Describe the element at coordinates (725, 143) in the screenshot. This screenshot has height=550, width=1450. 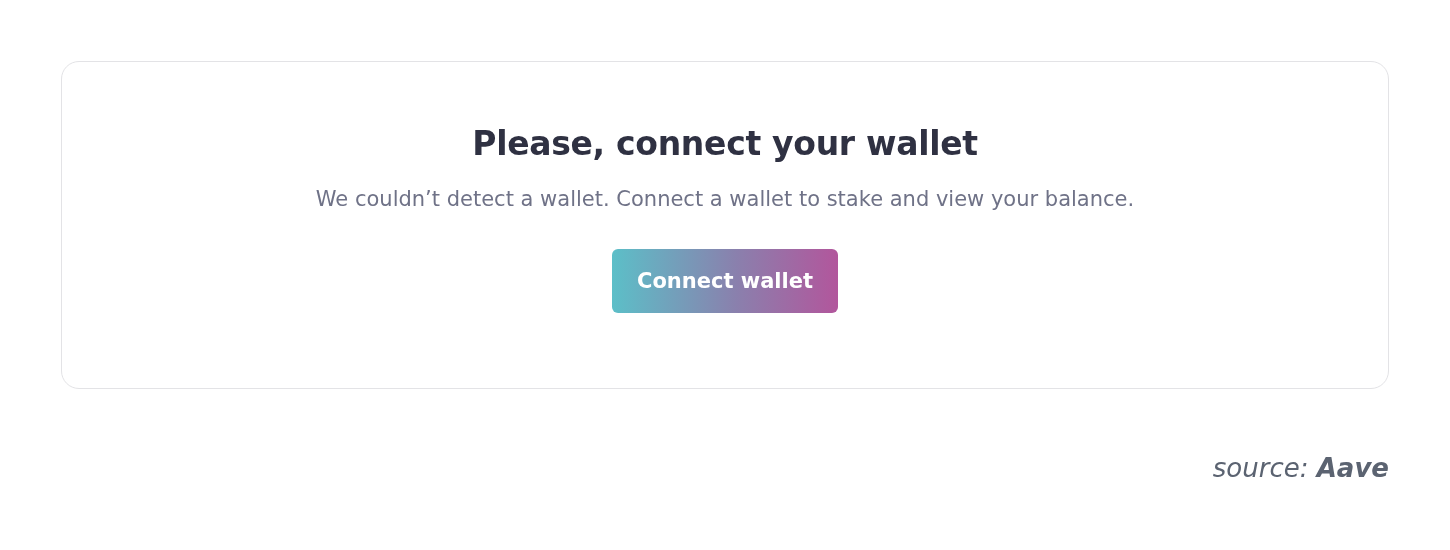
I see `title: Please, connect your wallet` at that location.